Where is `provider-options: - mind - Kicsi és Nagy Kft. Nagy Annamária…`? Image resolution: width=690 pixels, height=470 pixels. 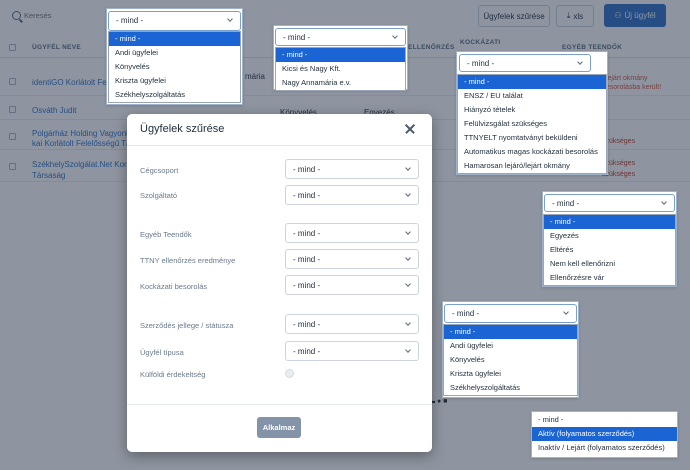 provider-options: - mind - Kicsi és Nagy Kft. Nagy Annamária… is located at coordinates (340, 69).